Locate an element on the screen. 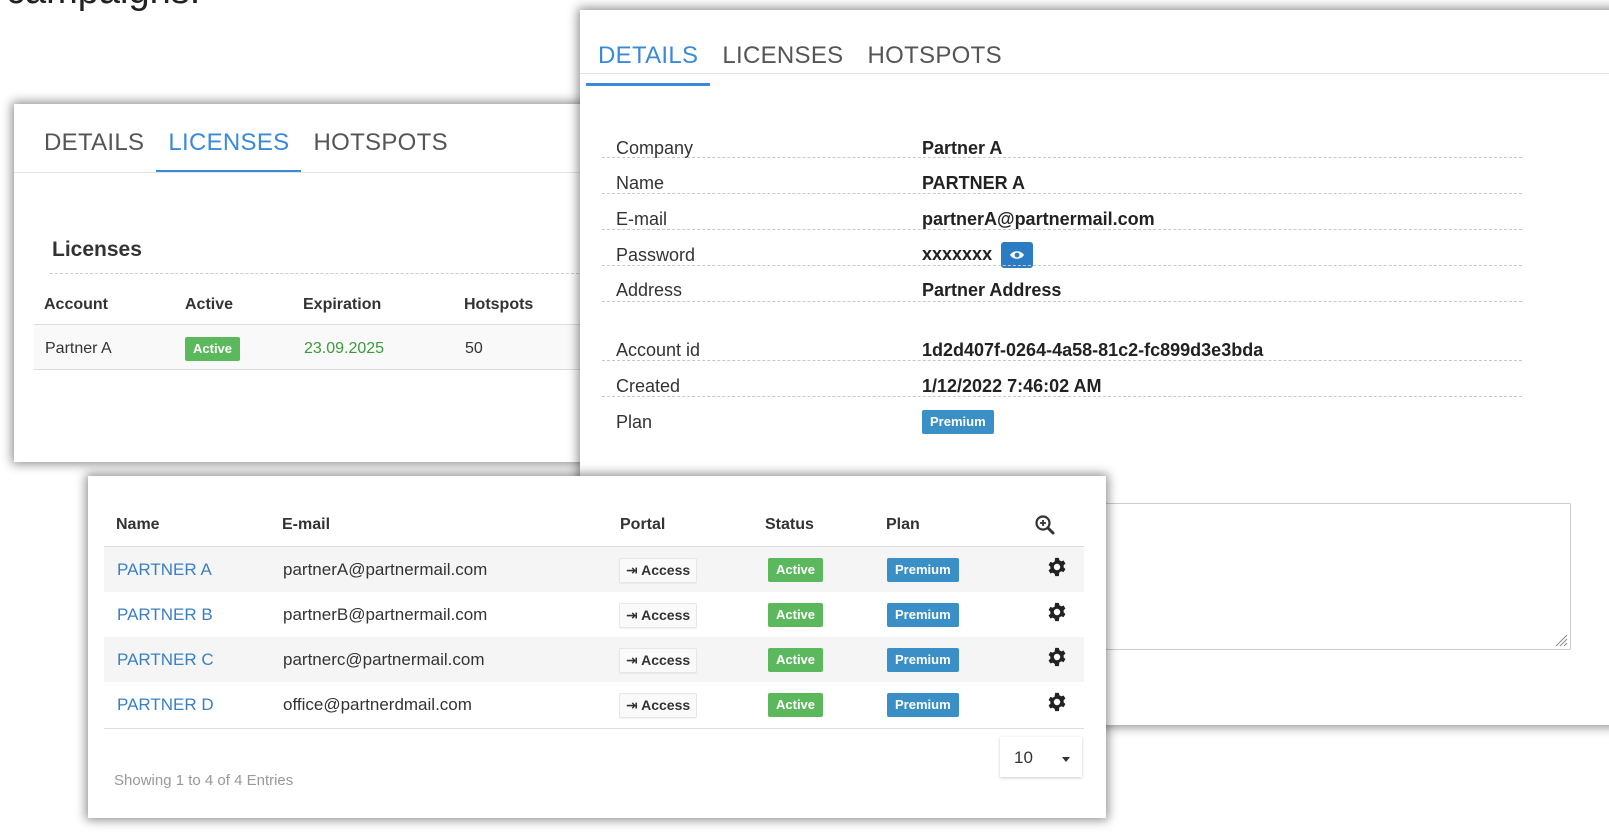  partner-email: office@partnerdmail.com is located at coordinates (377, 704).